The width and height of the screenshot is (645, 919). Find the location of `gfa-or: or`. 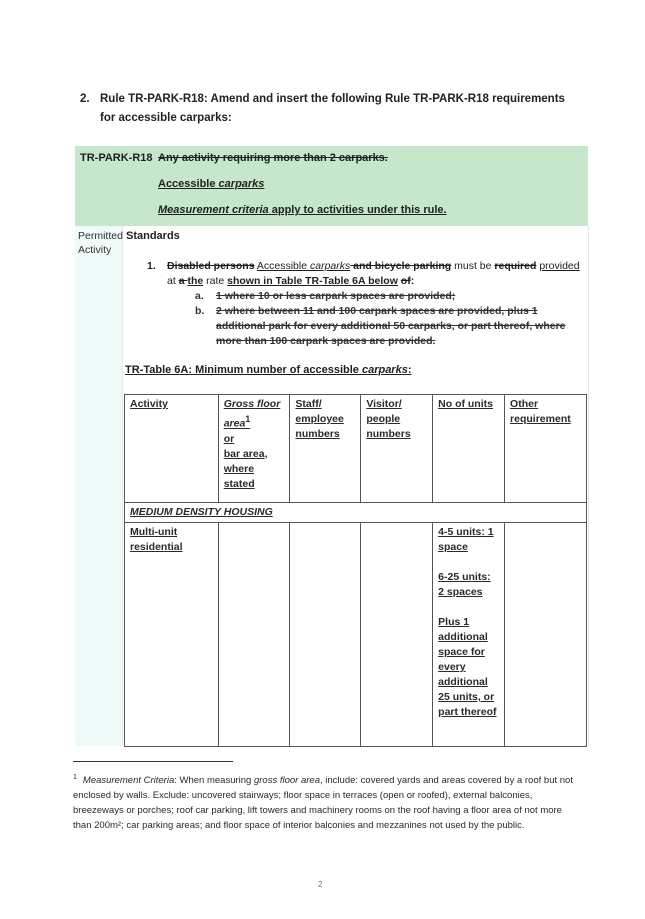

gfa-or: or is located at coordinates (229, 438).